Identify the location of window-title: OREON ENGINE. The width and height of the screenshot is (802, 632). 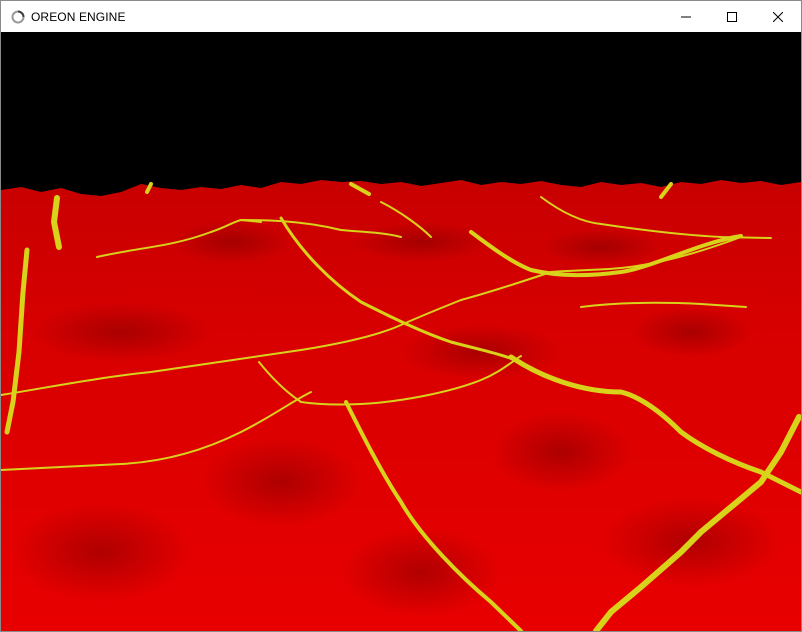
(78, 16).